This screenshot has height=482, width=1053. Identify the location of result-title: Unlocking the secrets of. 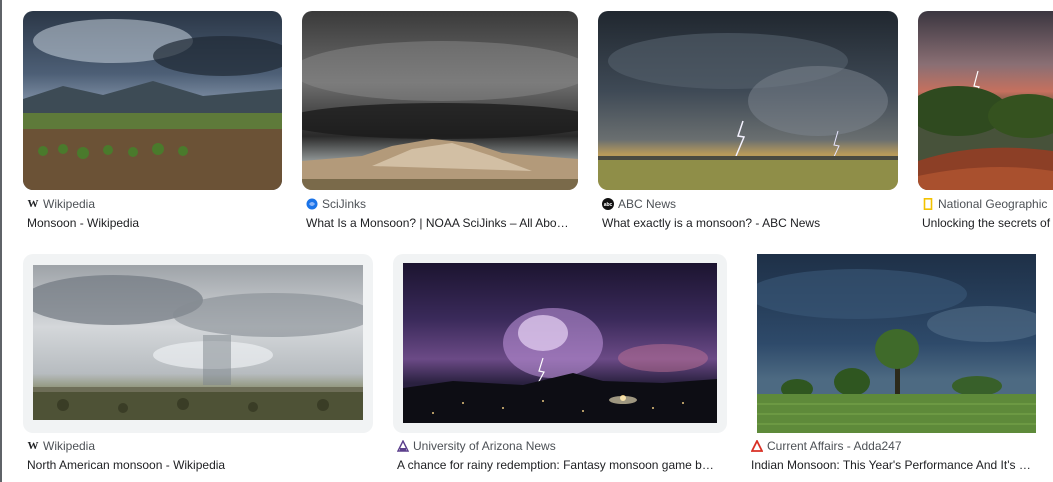
(987, 225).